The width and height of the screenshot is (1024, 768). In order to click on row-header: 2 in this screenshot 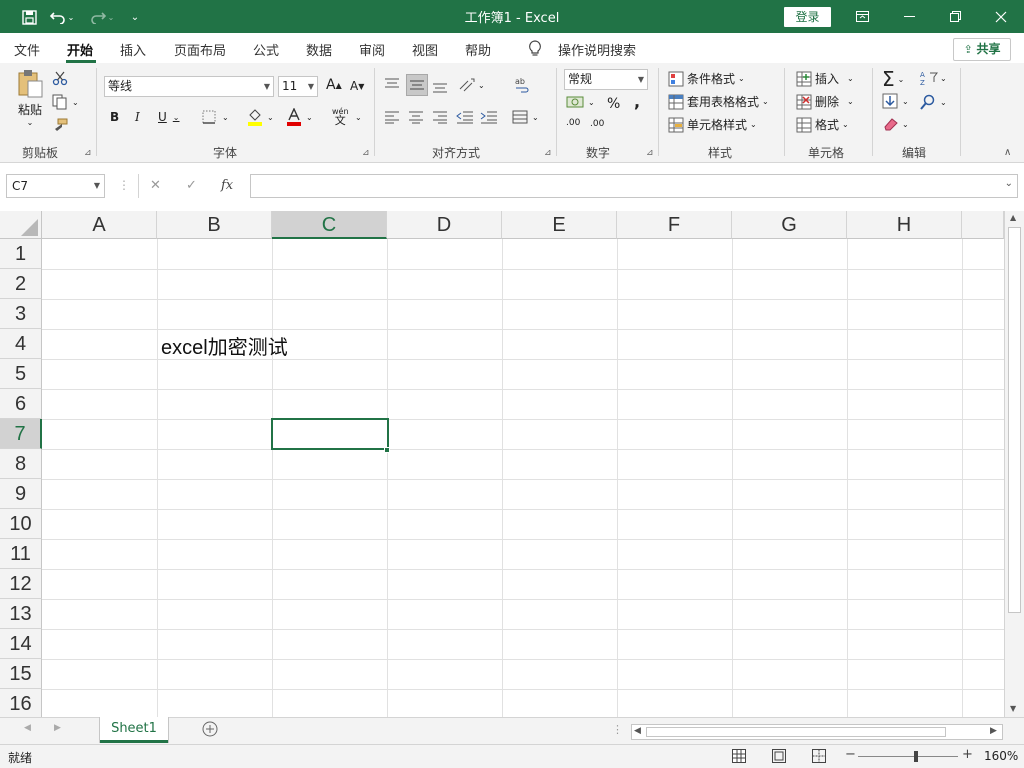, I will do `click(21, 284)`.